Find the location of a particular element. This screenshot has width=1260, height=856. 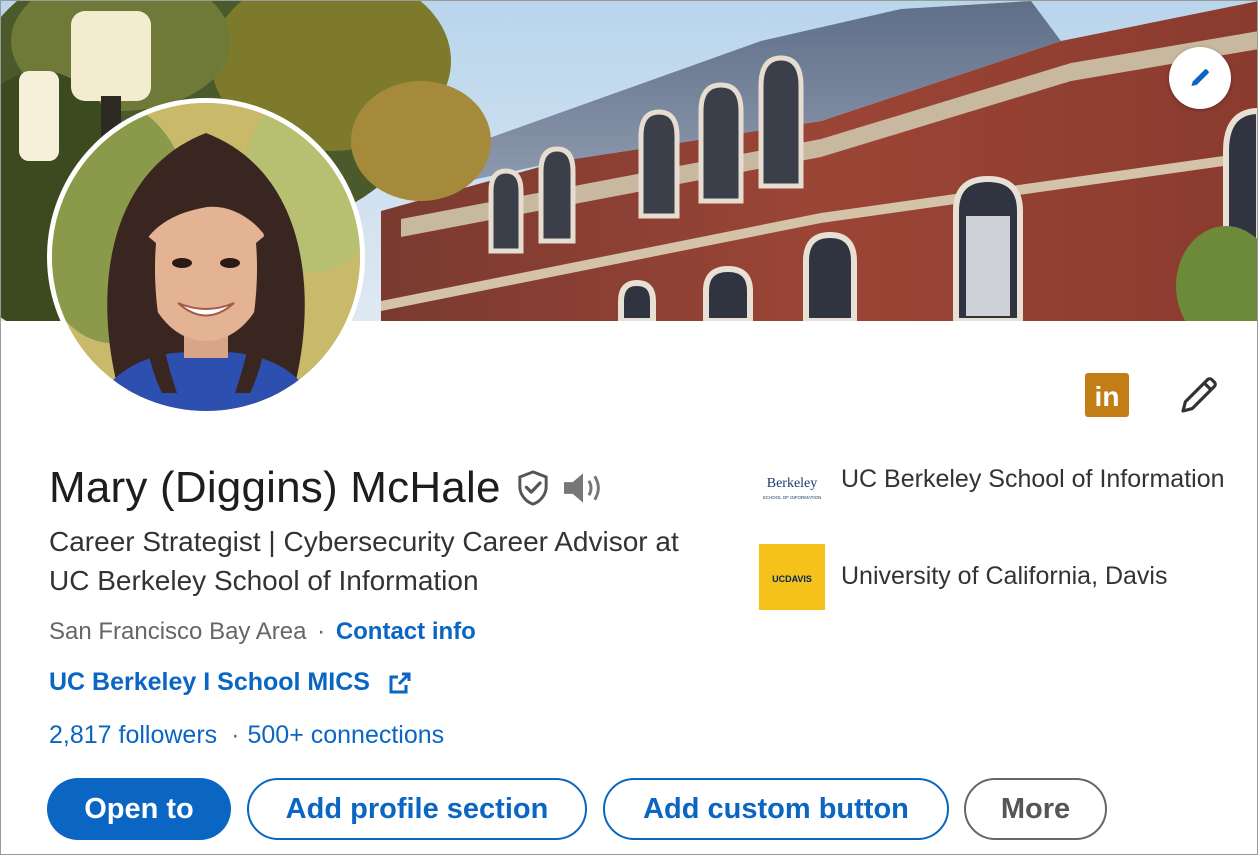

education-name: UC Berkeley School of Information is located at coordinates (1033, 479).